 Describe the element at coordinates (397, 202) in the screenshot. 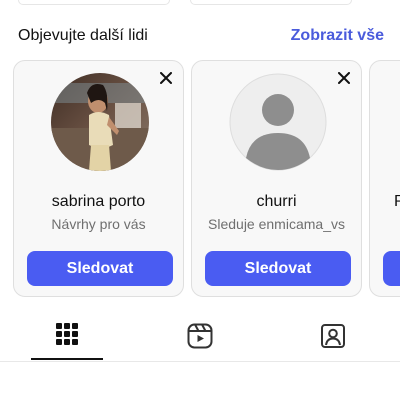

I see `suggestion-name: P` at that location.